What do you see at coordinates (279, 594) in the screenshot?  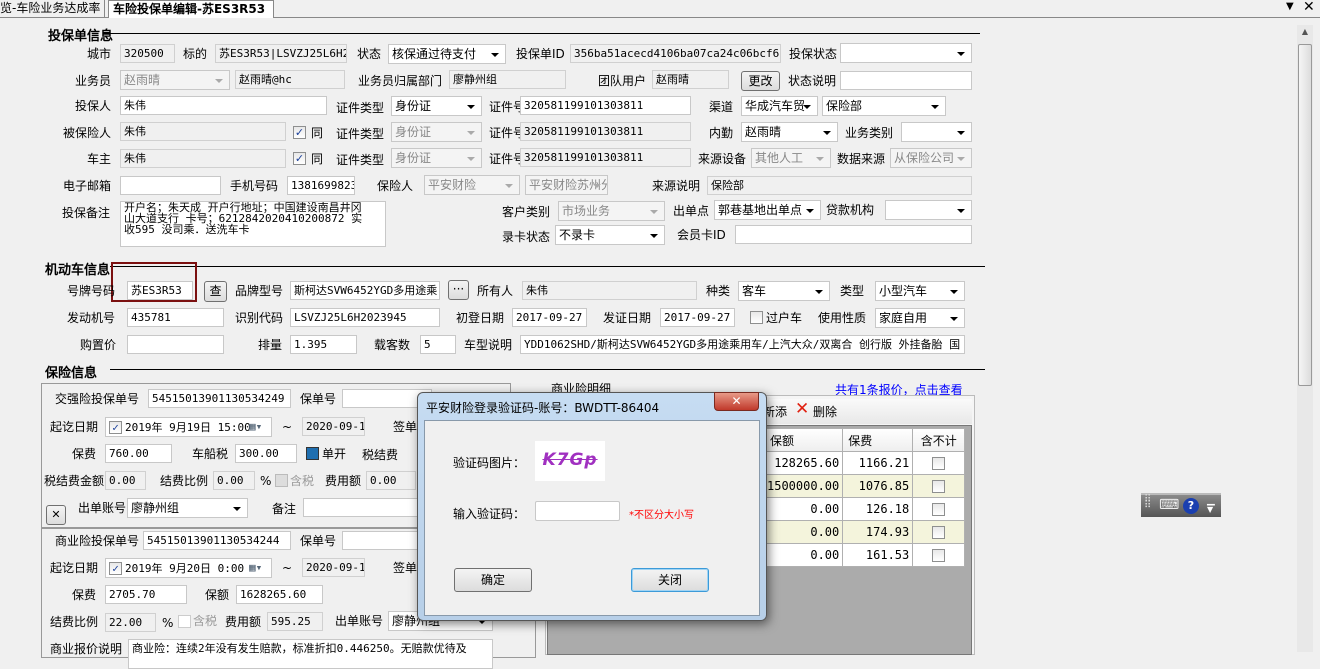 I see `bi-amount-field: 1628265.60` at bounding box center [279, 594].